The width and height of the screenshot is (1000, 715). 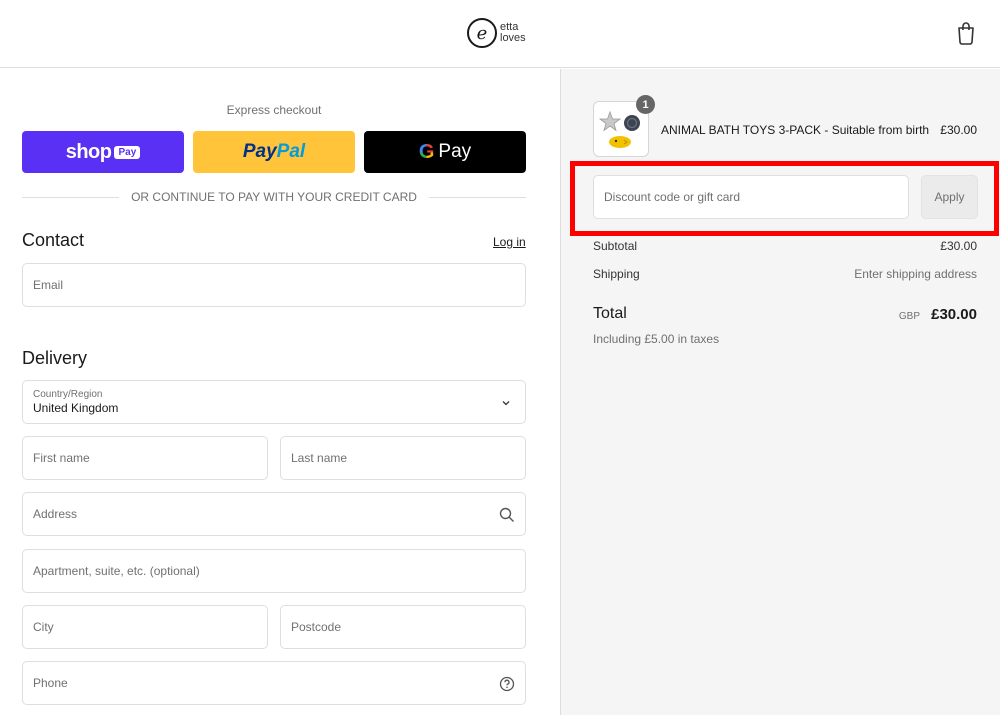 What do you see at coordinates (274, 683) in the screenshot?
I see `phone-field: Phone` at bounding box center [274, 683].